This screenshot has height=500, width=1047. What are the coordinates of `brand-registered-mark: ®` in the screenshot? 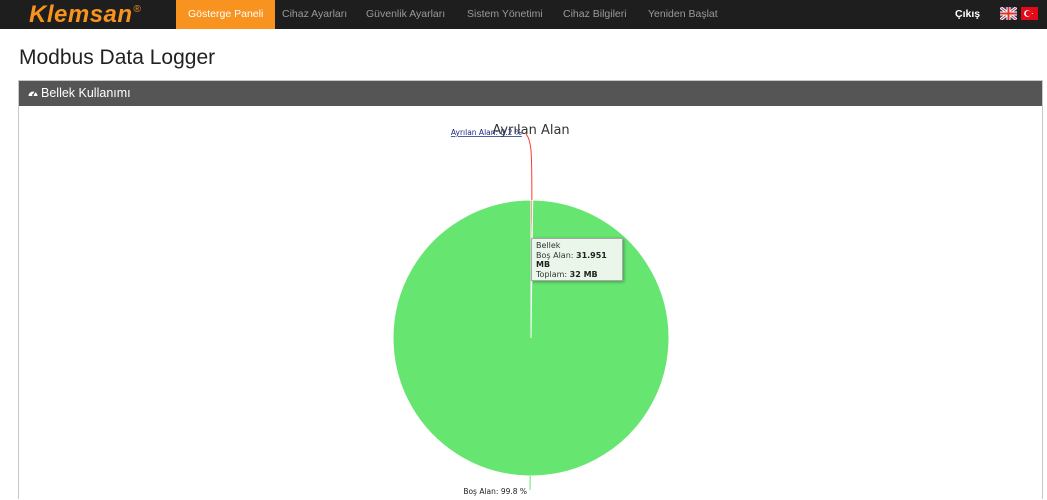 It's located at (138, 9).